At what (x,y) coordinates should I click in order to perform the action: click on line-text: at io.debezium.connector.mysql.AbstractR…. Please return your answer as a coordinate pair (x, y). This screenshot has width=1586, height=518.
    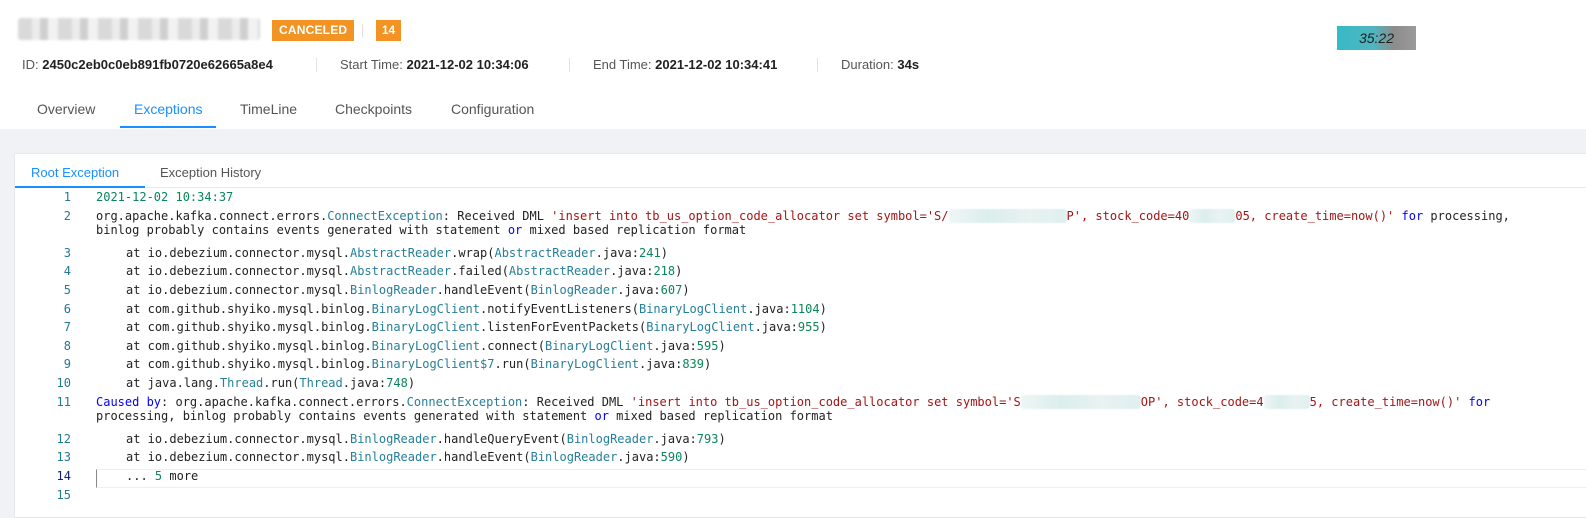
    Looking at the image, I should click on (382, 253).